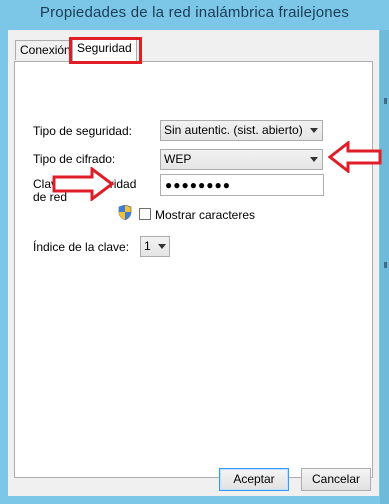  What do you see at coordinates (83, 184) in the screenshot?
I see `annotation-arrow-right-icon` at bounding box center [83, 184].